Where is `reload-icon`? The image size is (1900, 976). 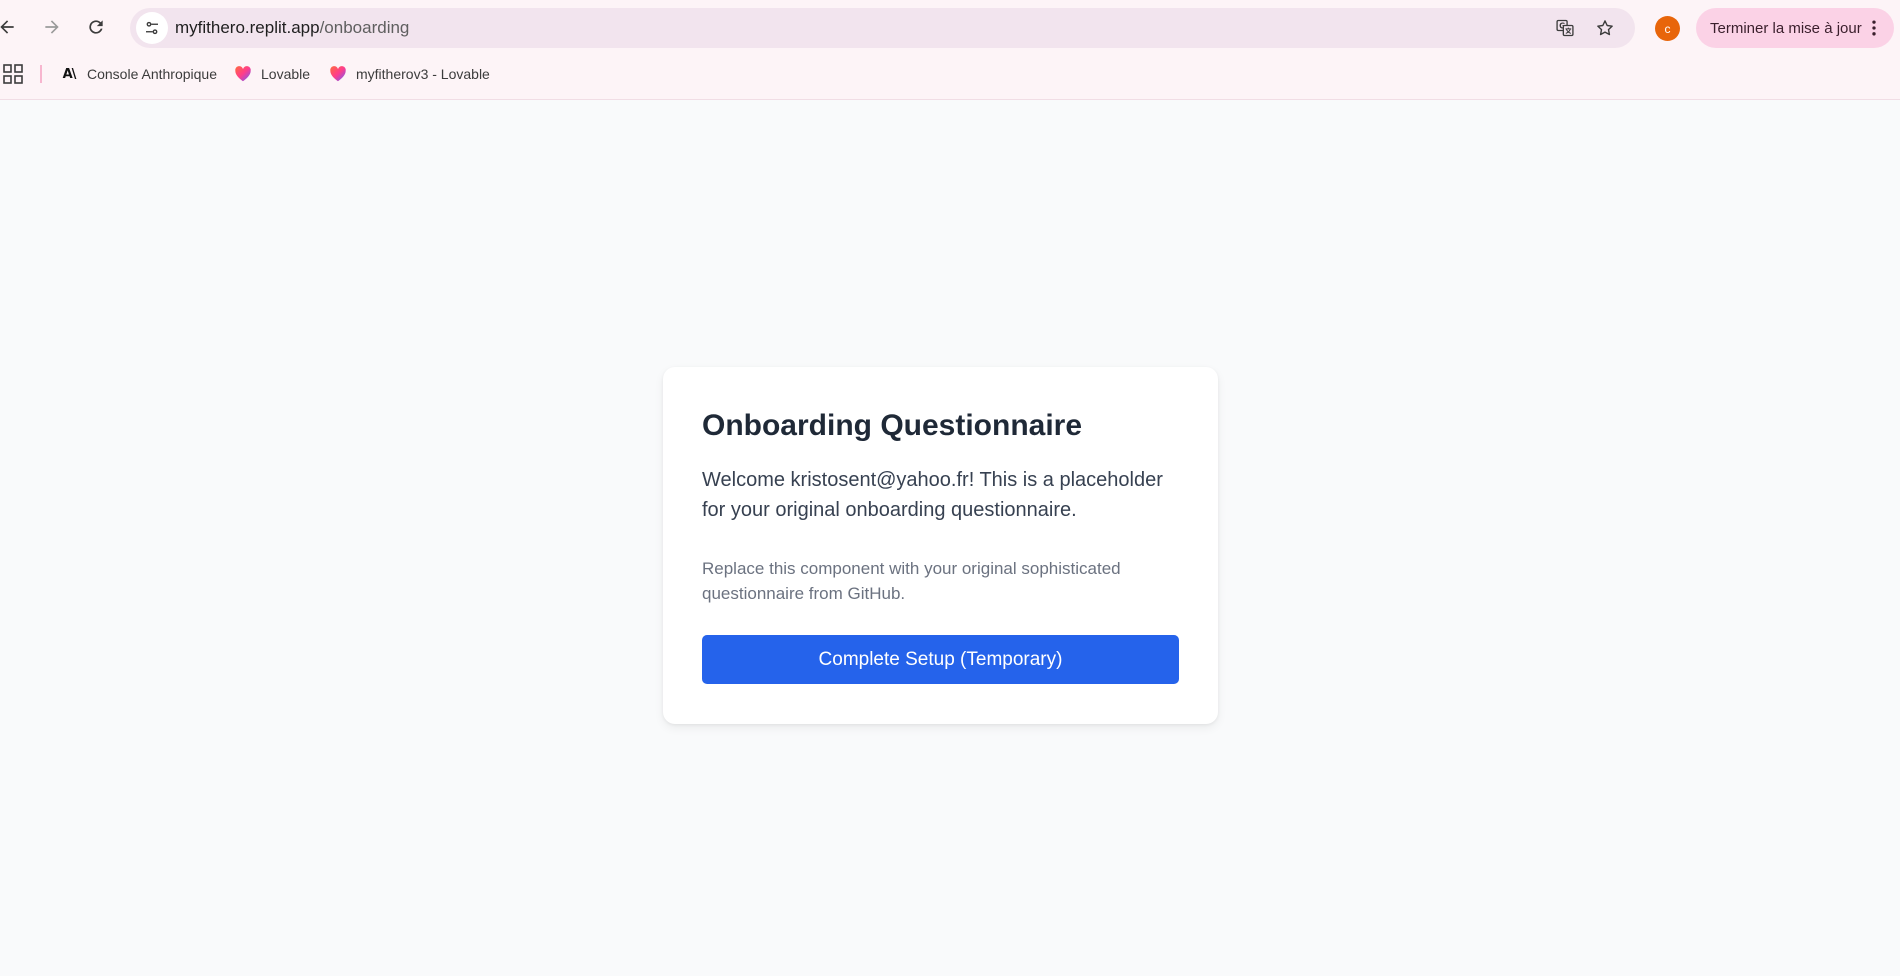
reload-icon is located at coordinates (96, 27).